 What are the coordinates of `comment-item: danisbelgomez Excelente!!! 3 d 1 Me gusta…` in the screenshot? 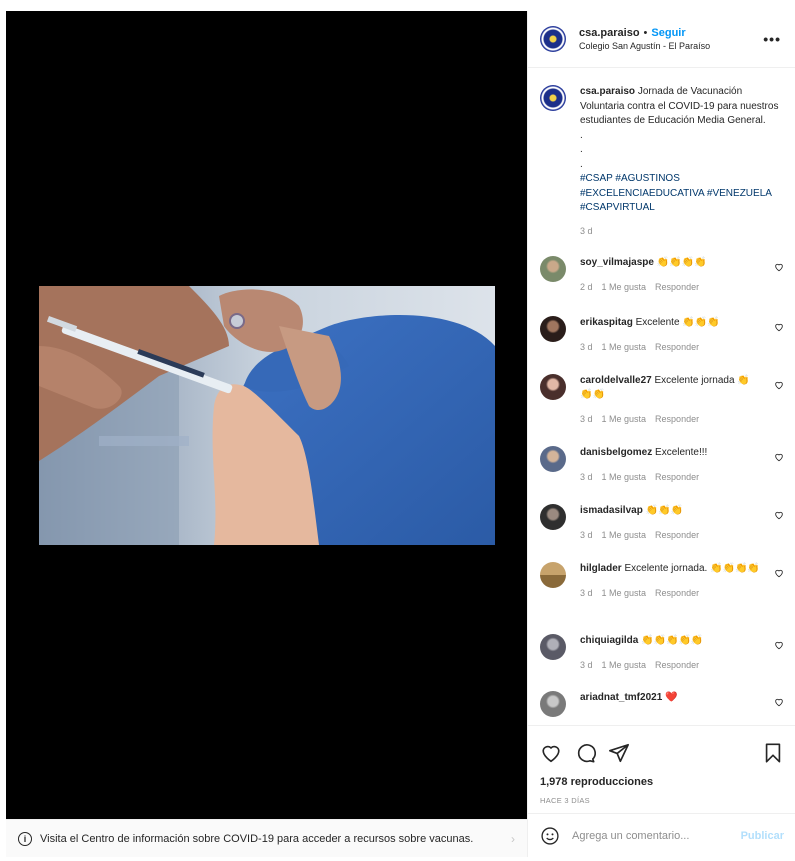 It's located at (661, 475).